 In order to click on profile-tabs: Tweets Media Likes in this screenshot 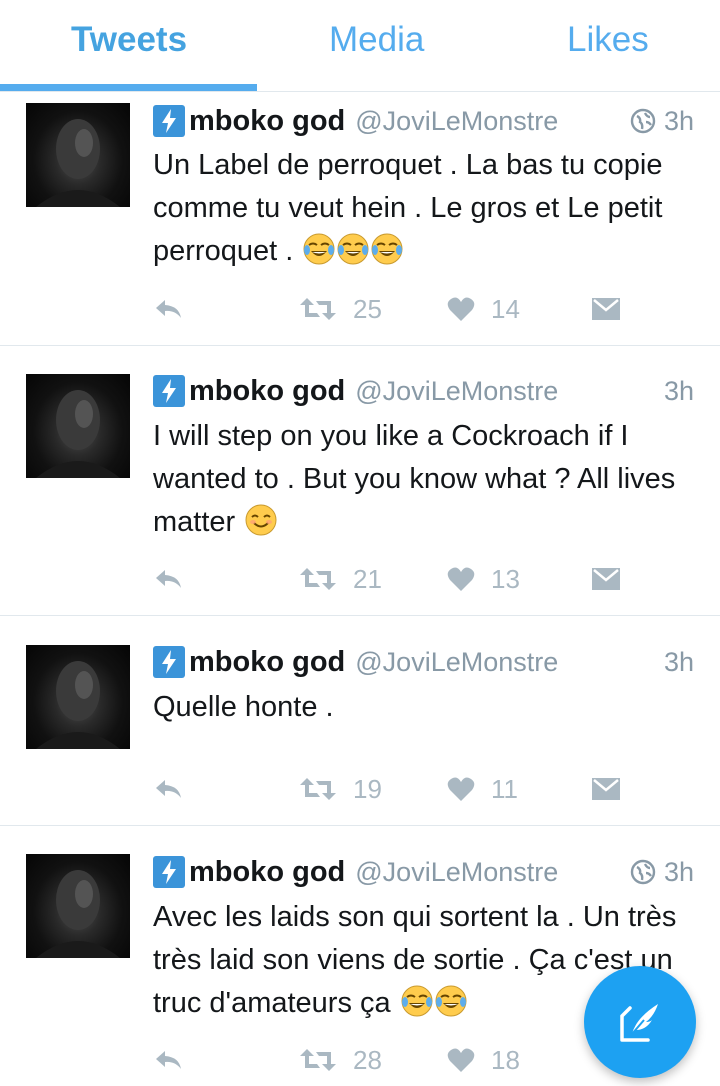, I will do `click(360, 46)`.